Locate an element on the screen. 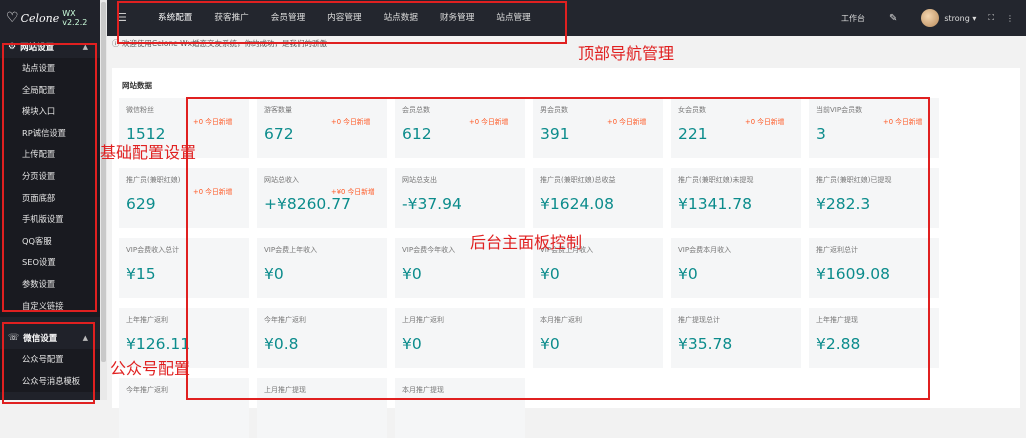 The image size is (1026, 438). stat-value: ¥15 is located at coordinates (141, 274).